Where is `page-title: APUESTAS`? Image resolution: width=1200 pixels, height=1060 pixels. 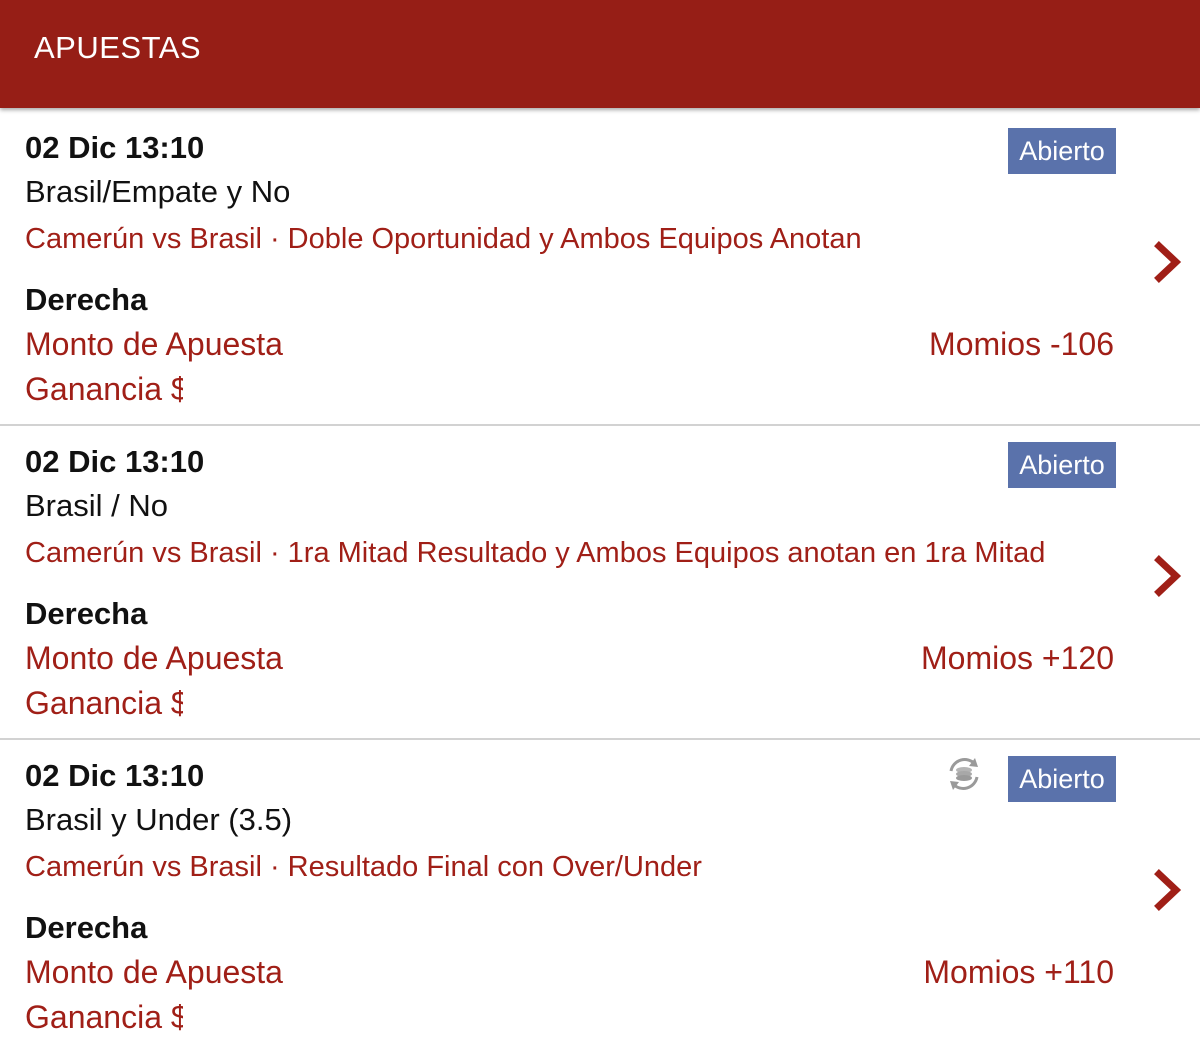 page-title: APUESTAS is located at coordinates (118, 47).